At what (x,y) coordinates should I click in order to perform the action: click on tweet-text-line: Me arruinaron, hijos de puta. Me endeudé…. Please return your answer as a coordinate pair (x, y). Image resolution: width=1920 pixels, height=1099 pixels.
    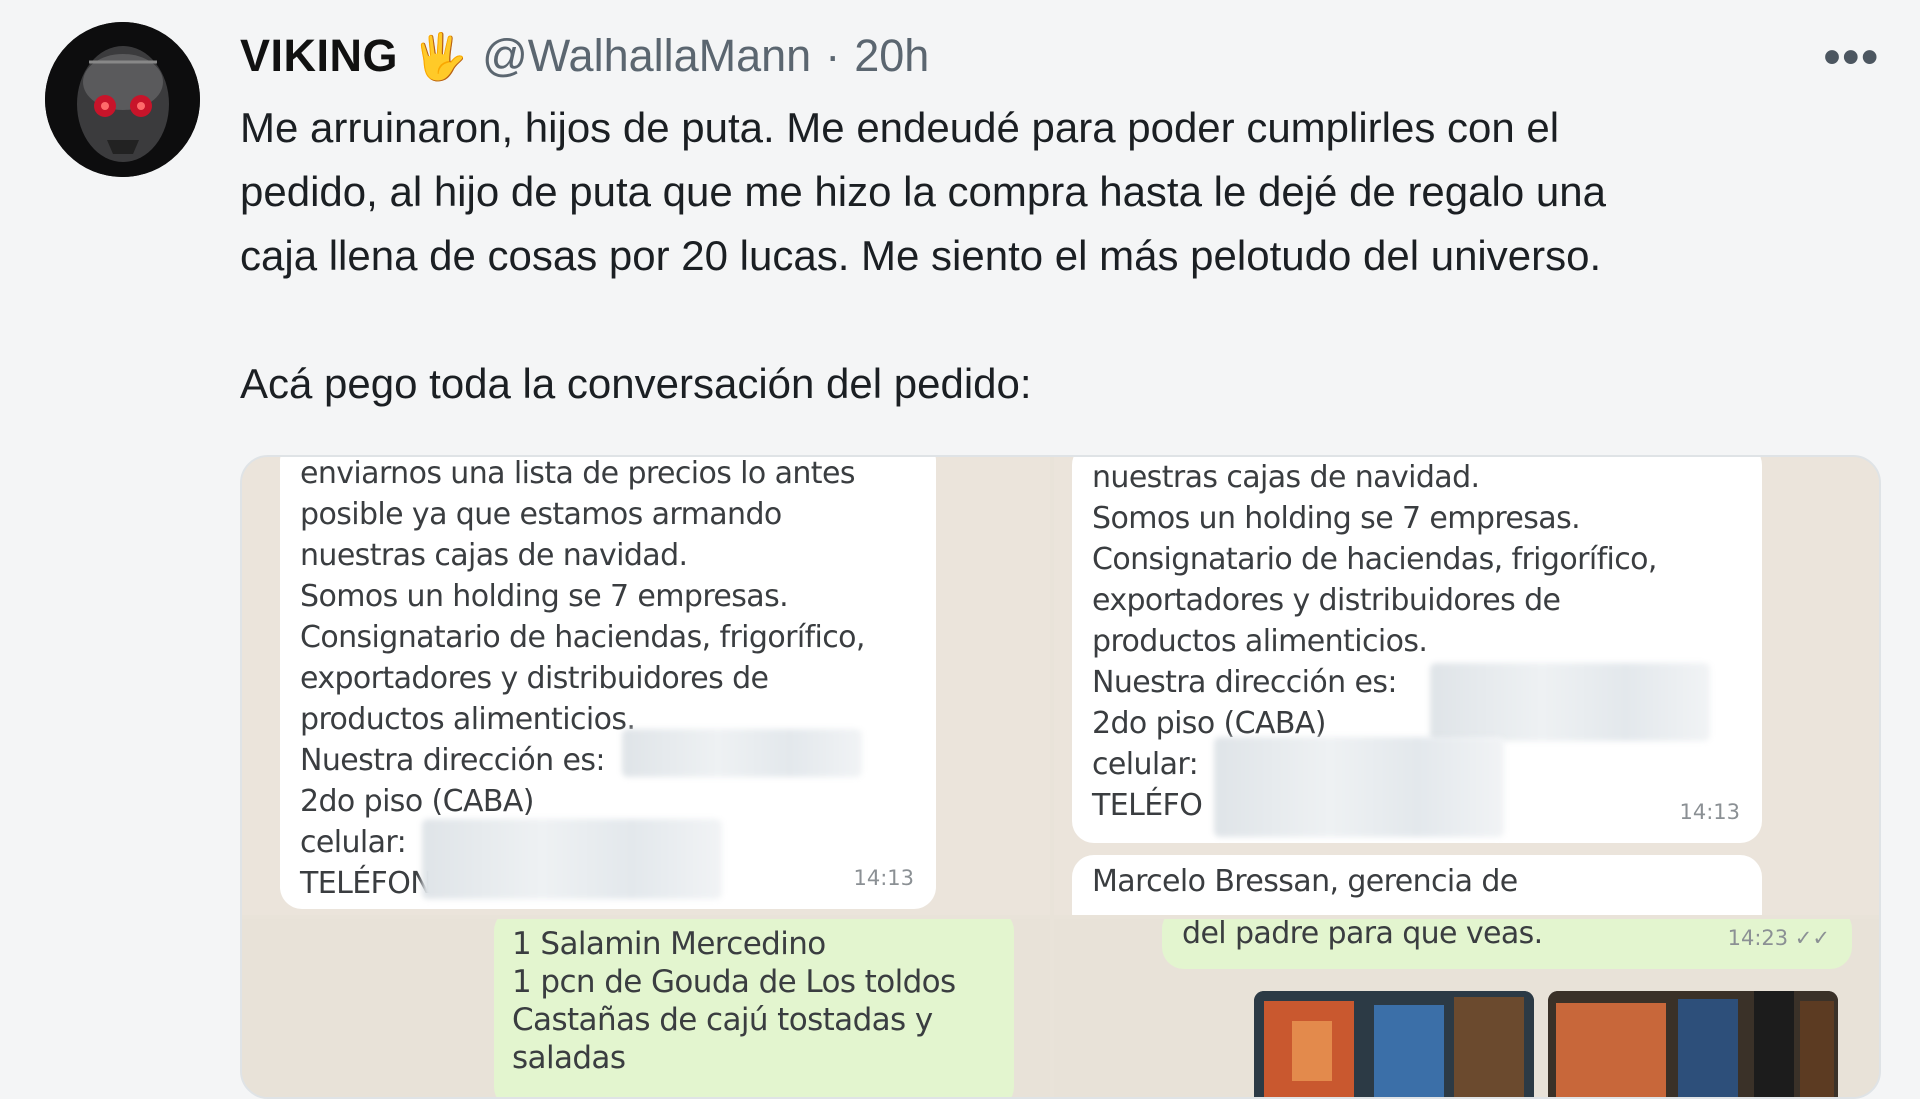
    Looking at the image, I should click on (900, 127).